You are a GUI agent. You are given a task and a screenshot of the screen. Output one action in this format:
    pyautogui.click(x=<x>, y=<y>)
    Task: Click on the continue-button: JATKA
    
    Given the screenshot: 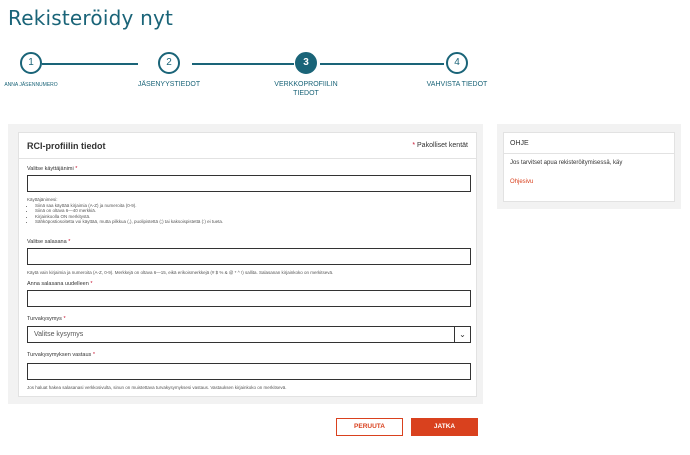 What is the action you would take?
    pyautogui.click(x=444, y=427)
    